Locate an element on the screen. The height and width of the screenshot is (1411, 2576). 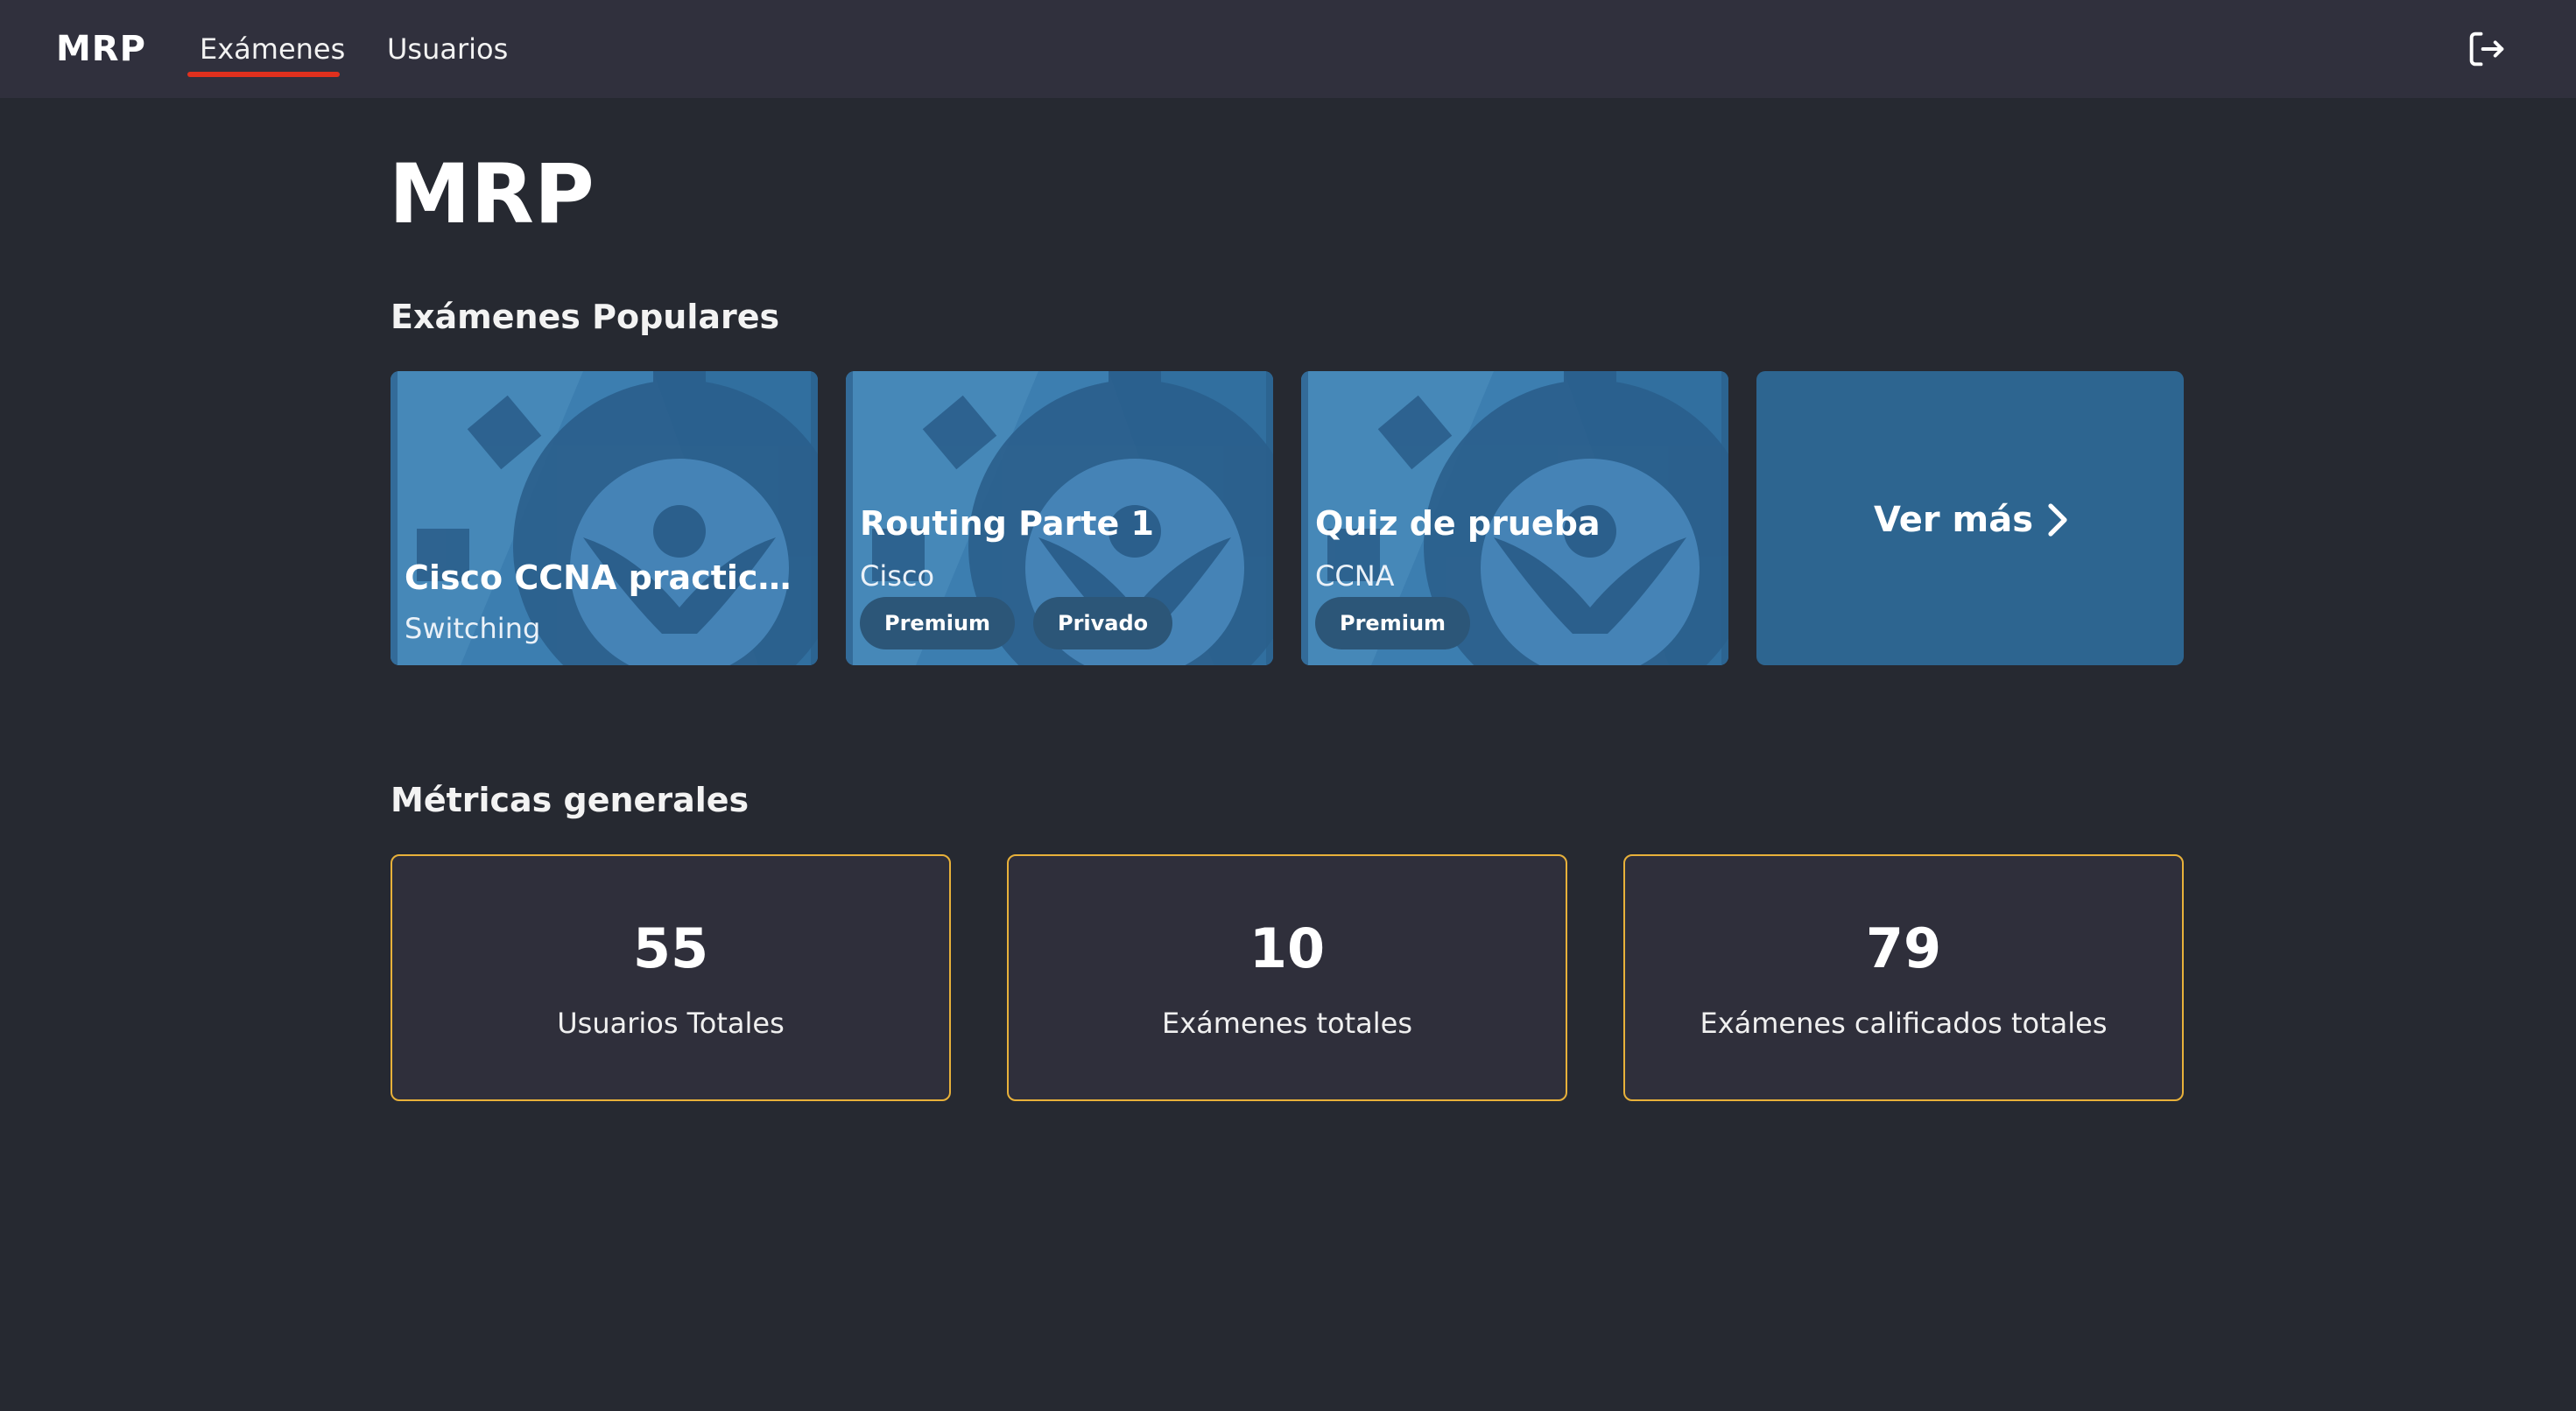
exam-card: Routing Parte 1 Cisco Premium Privado is located at coordinates (1059, 518).